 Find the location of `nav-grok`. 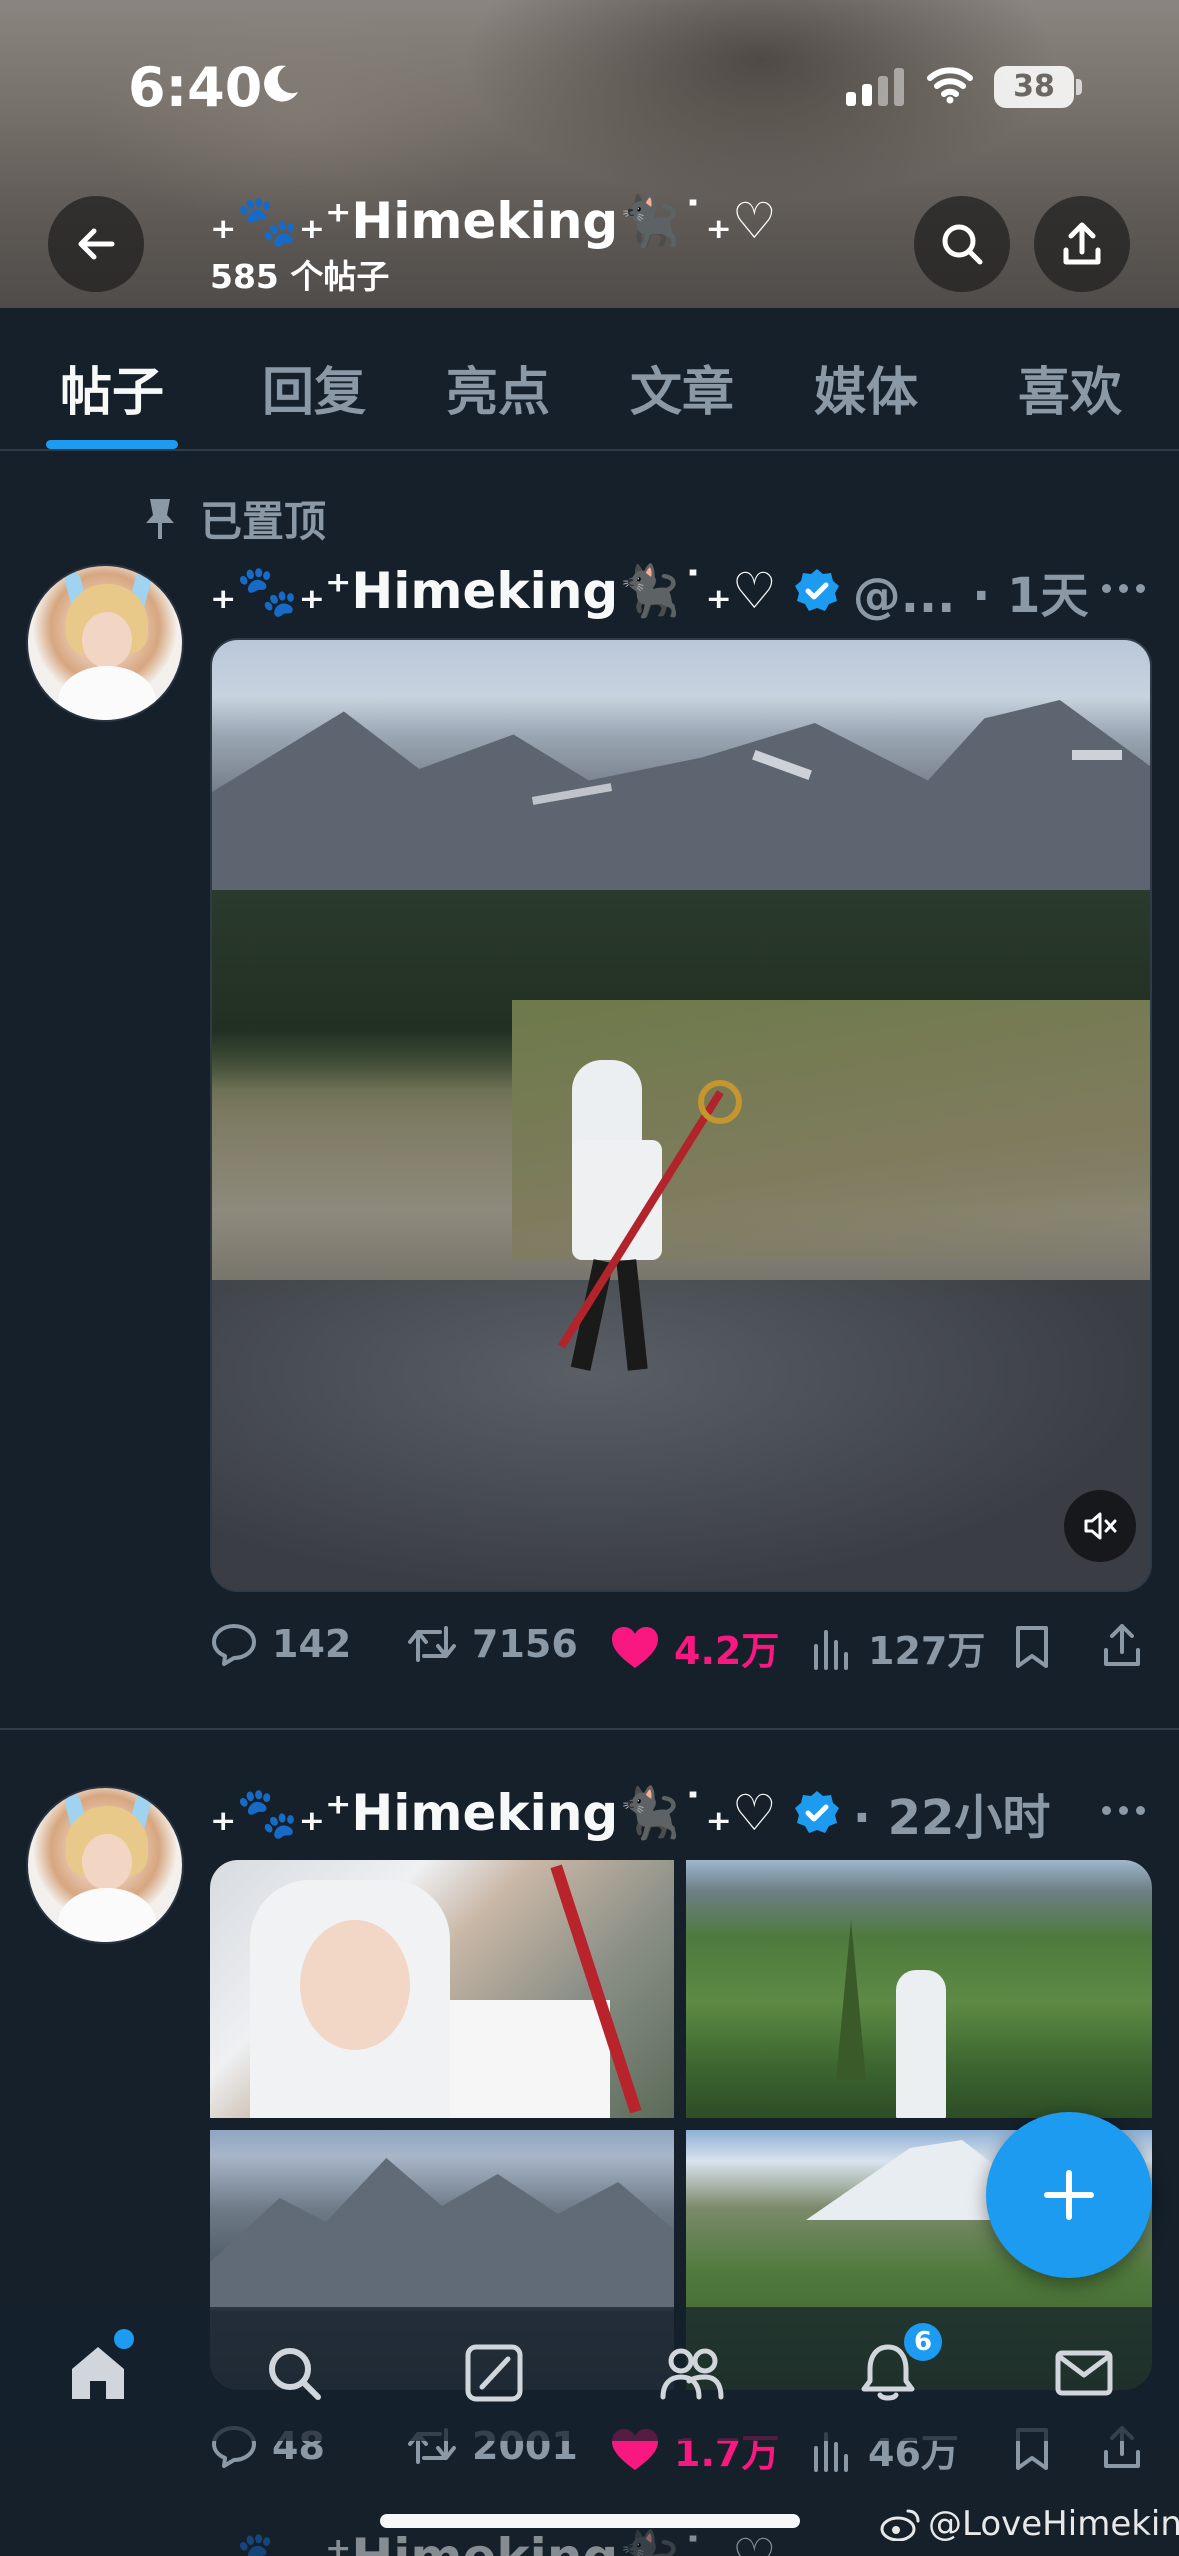

nav-grok is located at coordinates (494, 2373).